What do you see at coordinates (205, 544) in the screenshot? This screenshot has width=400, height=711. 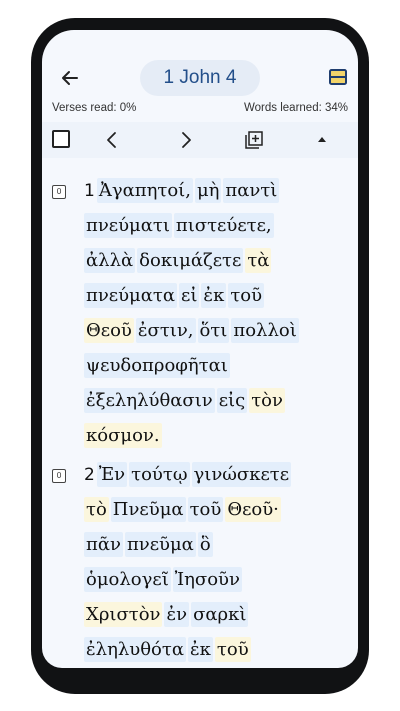 I see `greek-word: ὃ` at bounding box center [205, 544].